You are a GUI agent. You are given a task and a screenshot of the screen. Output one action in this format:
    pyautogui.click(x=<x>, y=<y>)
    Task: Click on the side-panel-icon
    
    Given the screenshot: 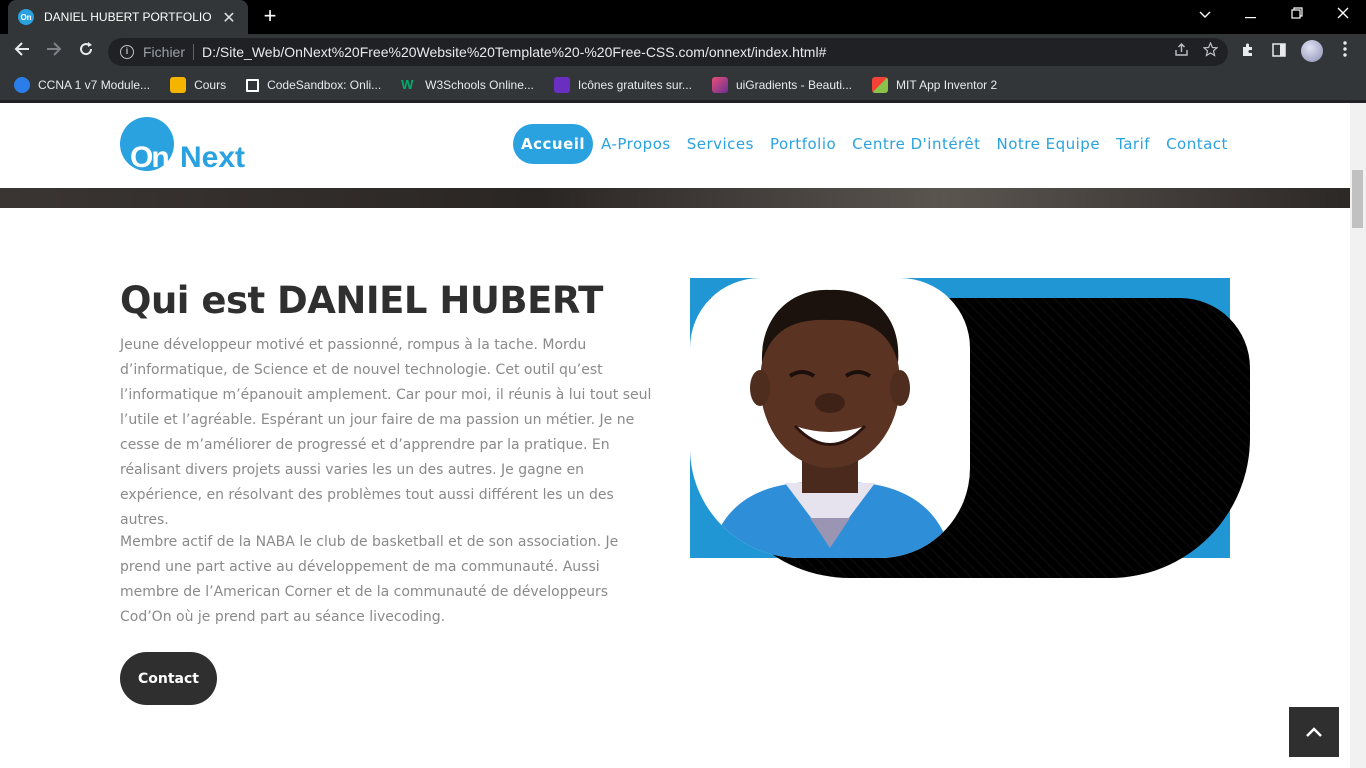 What is the action you would take?
    pyautogui.click(x=1279, y=52)
    